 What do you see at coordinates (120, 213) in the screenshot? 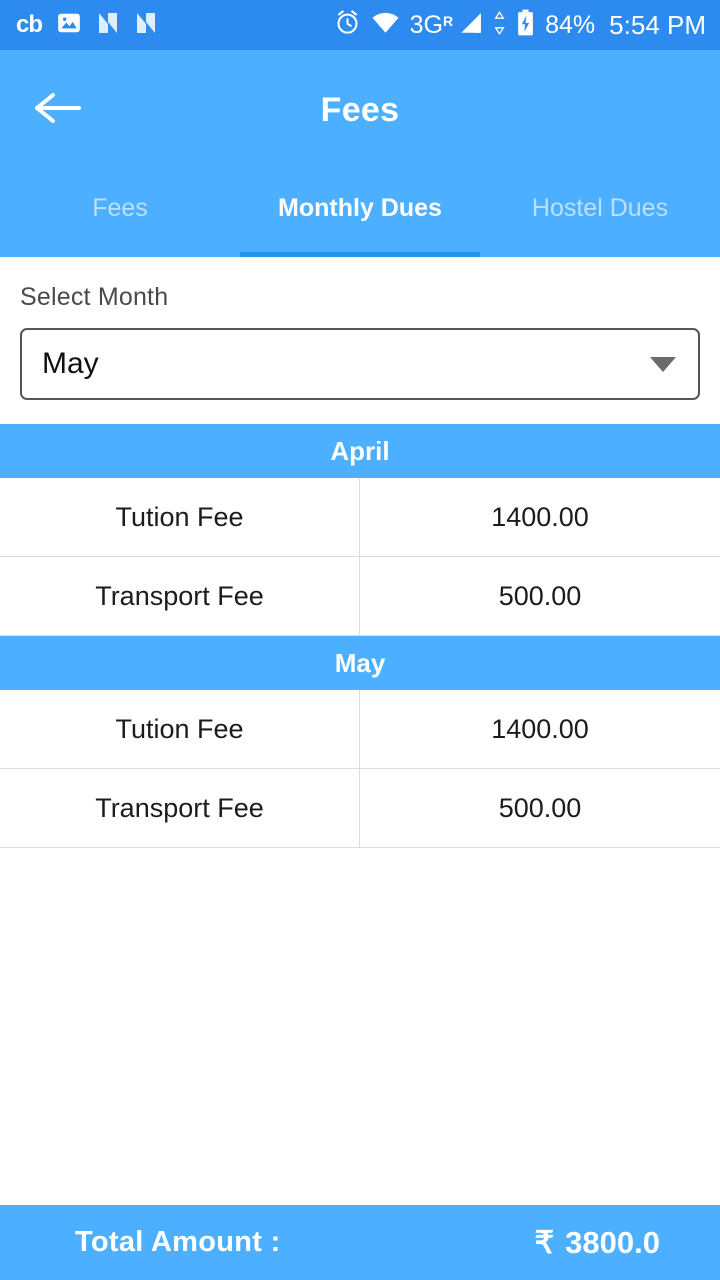
I see `tab-fees: Fees` at bounding box center [120, 213].